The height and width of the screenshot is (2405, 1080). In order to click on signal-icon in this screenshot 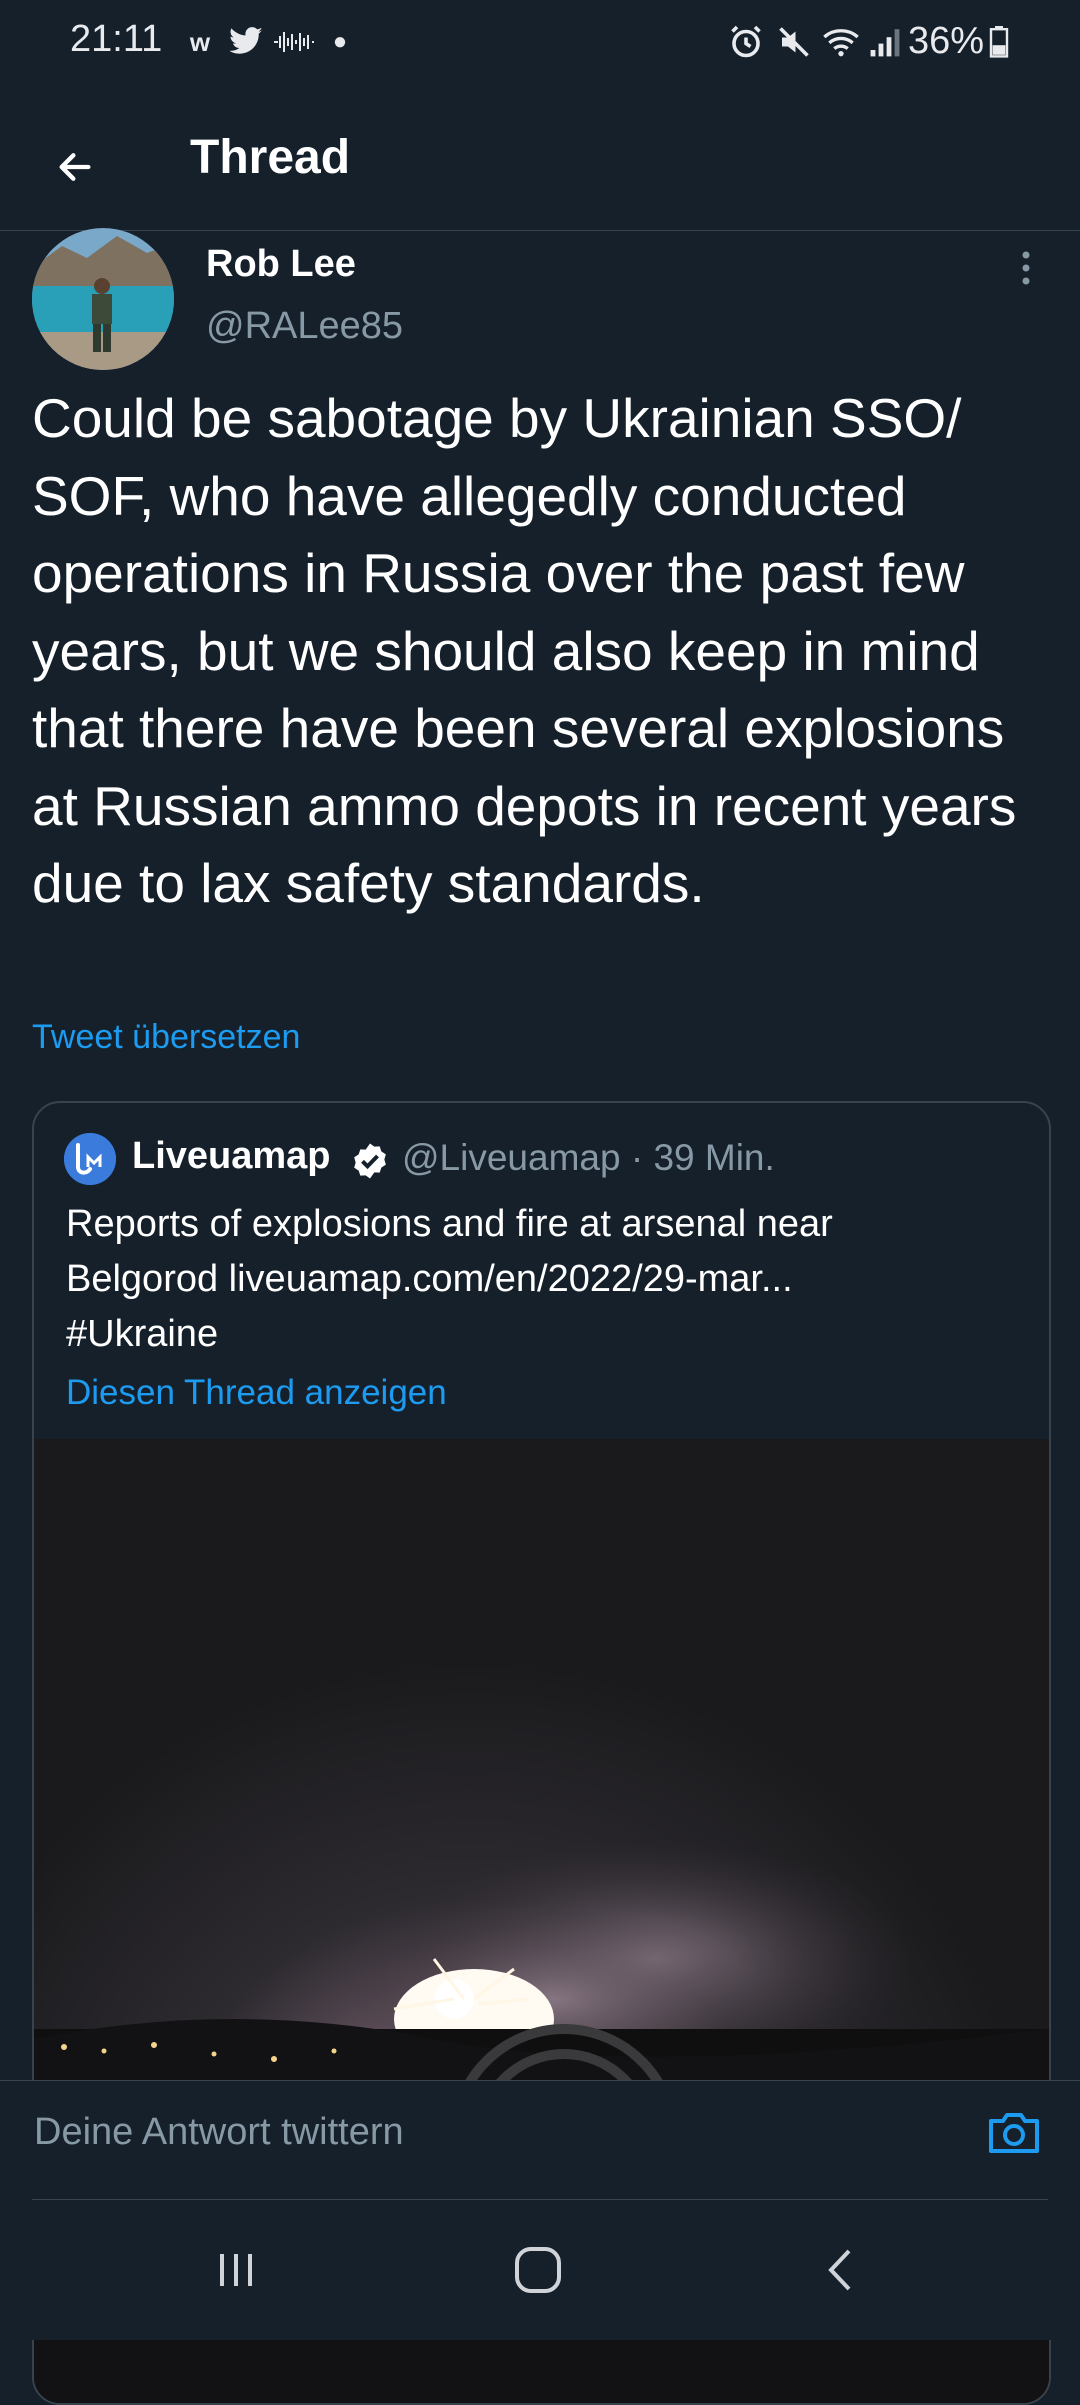, I will do `click(885, 42)`.